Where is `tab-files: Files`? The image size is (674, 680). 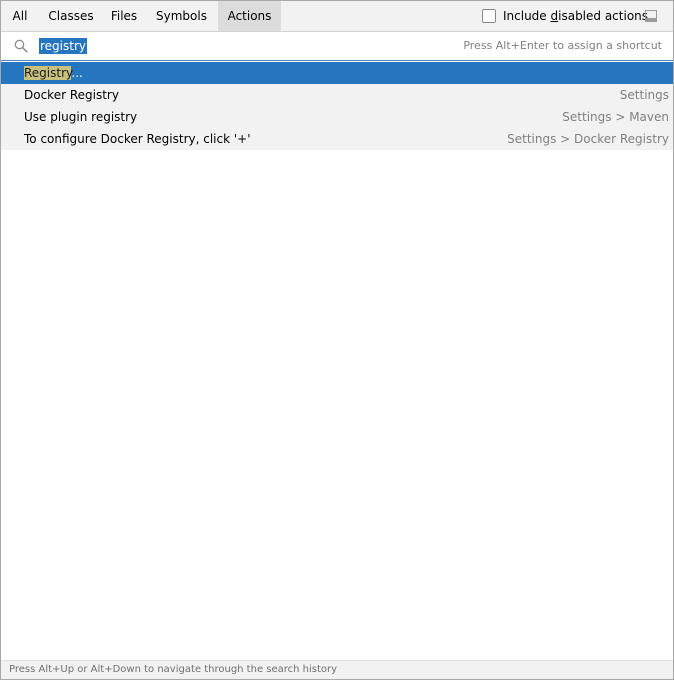 tab-files: Files is located at coordinates (124, 16).